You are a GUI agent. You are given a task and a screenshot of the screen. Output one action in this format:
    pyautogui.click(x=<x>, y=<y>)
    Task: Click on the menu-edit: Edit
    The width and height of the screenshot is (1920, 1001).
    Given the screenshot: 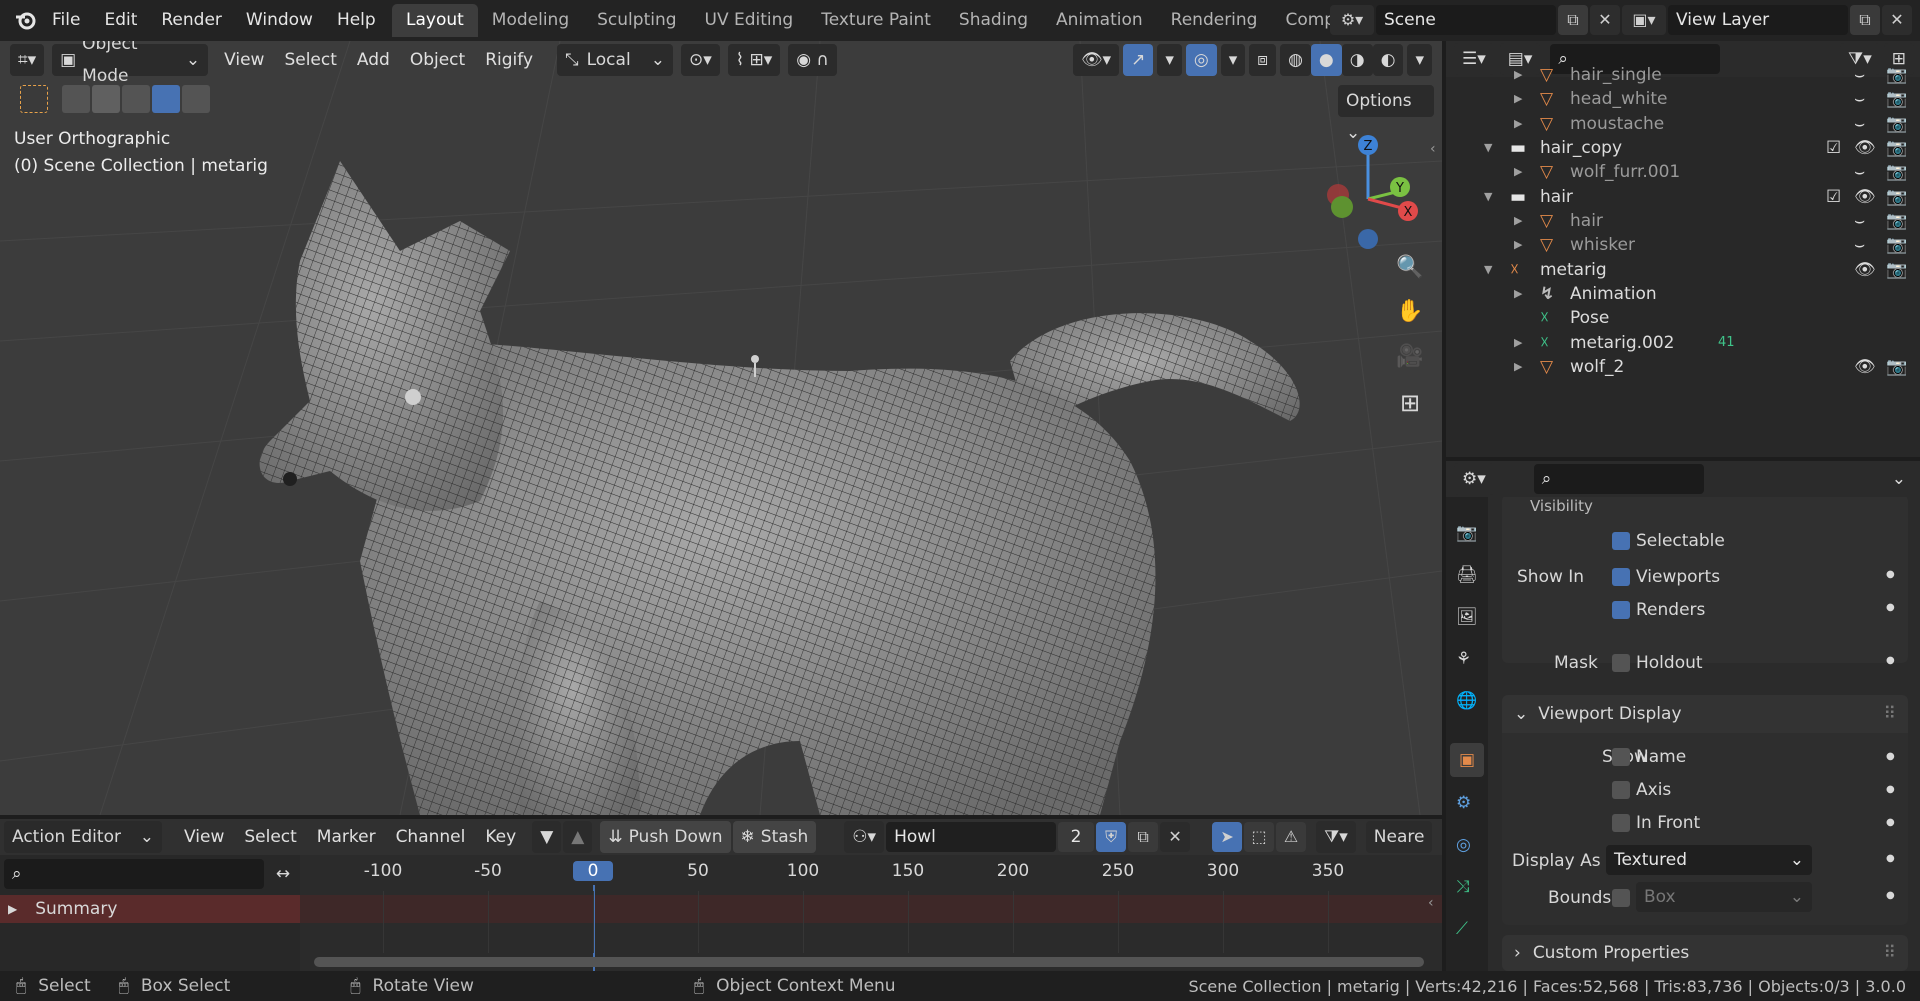 What is the action you would take?
    pyautogui.click(x=120, y=20)
    